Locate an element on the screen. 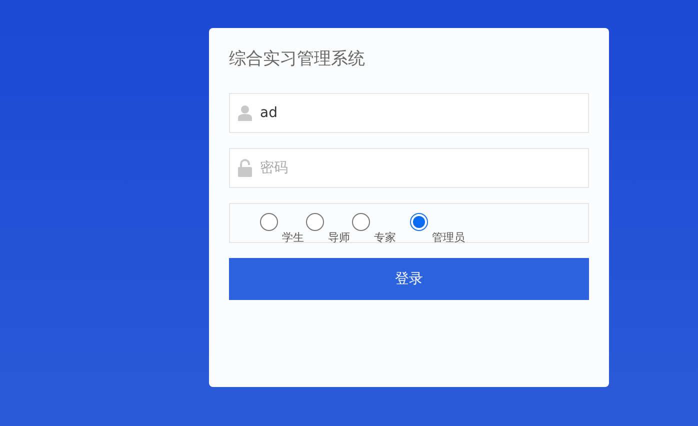 The image size is (698, 426). role-label: 管理员 is located at coordinates (448, 237).